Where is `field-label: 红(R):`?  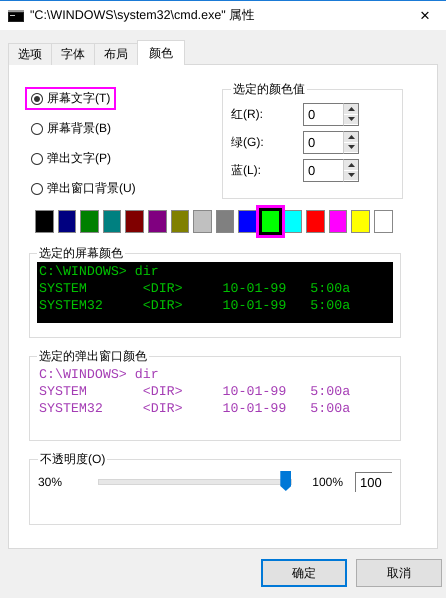
field-label: 红(R): is located at coordinates (247, 114).